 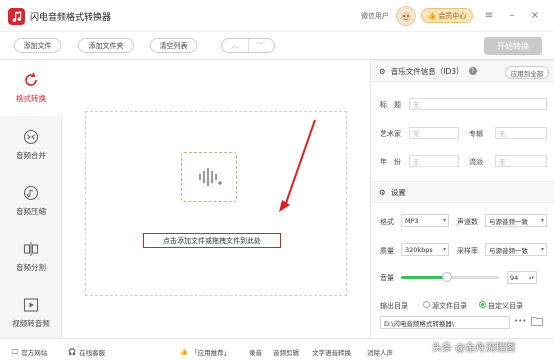 What do you see at coordinates (521, 161) in the screenshot?
I see `genre-field: 无` at bounding box center [521, 161].